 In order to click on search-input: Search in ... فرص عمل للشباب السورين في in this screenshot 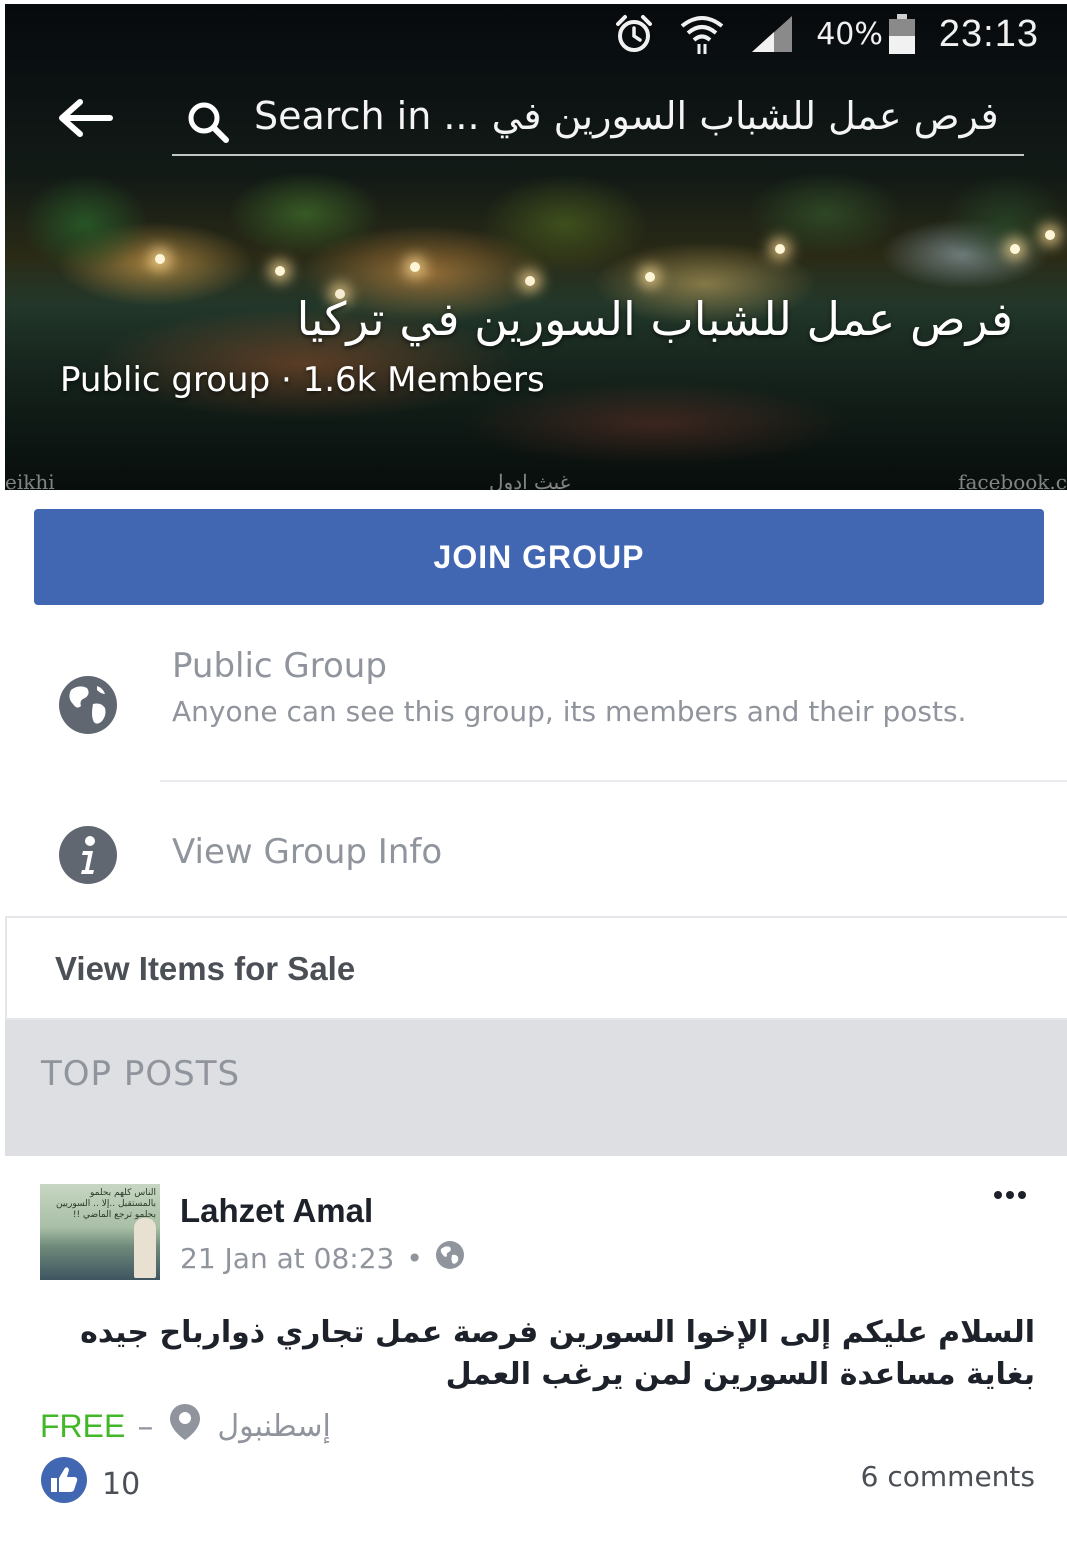, I will do `click(598, 122)`.